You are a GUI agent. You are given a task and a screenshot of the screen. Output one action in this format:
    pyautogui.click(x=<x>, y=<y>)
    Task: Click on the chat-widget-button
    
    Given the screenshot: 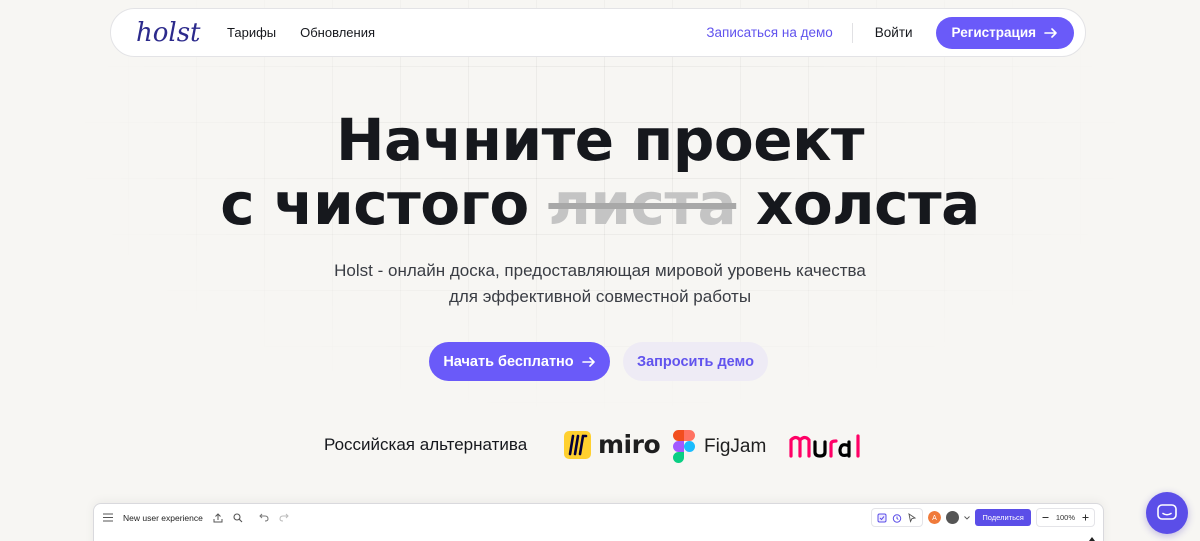 What is the action you would take?
    pyautogui.click(x=1167, y=513)
    